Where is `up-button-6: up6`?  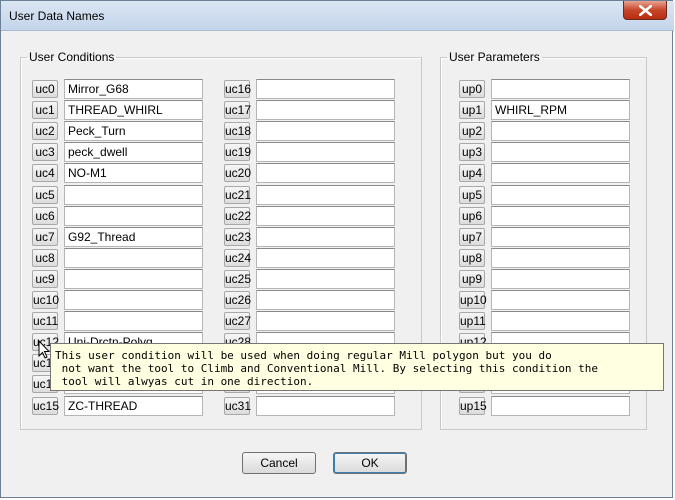
up-button-6: up6 is located at coordinates (472, 215).